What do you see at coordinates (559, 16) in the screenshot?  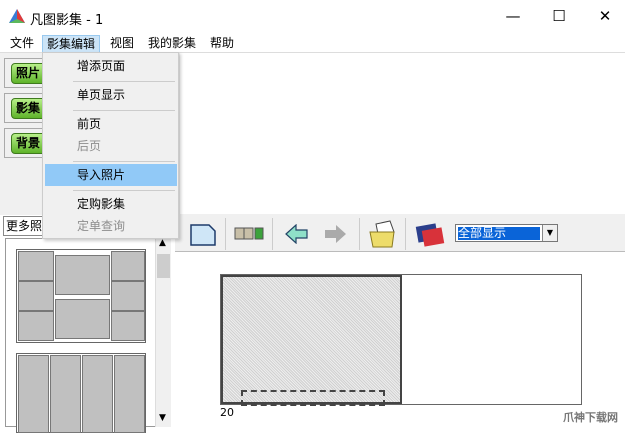 I see `maximize-button: ☐` at bounding box center [559, 16].